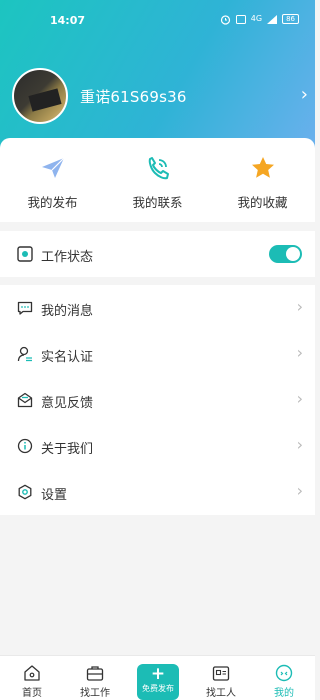 This screenshot has height=700, width=320. What do you see at coordinates (262, 180) in the screenshot?
I see `my-favorites-button: 我的收藏` at bounding box center [262, 180].